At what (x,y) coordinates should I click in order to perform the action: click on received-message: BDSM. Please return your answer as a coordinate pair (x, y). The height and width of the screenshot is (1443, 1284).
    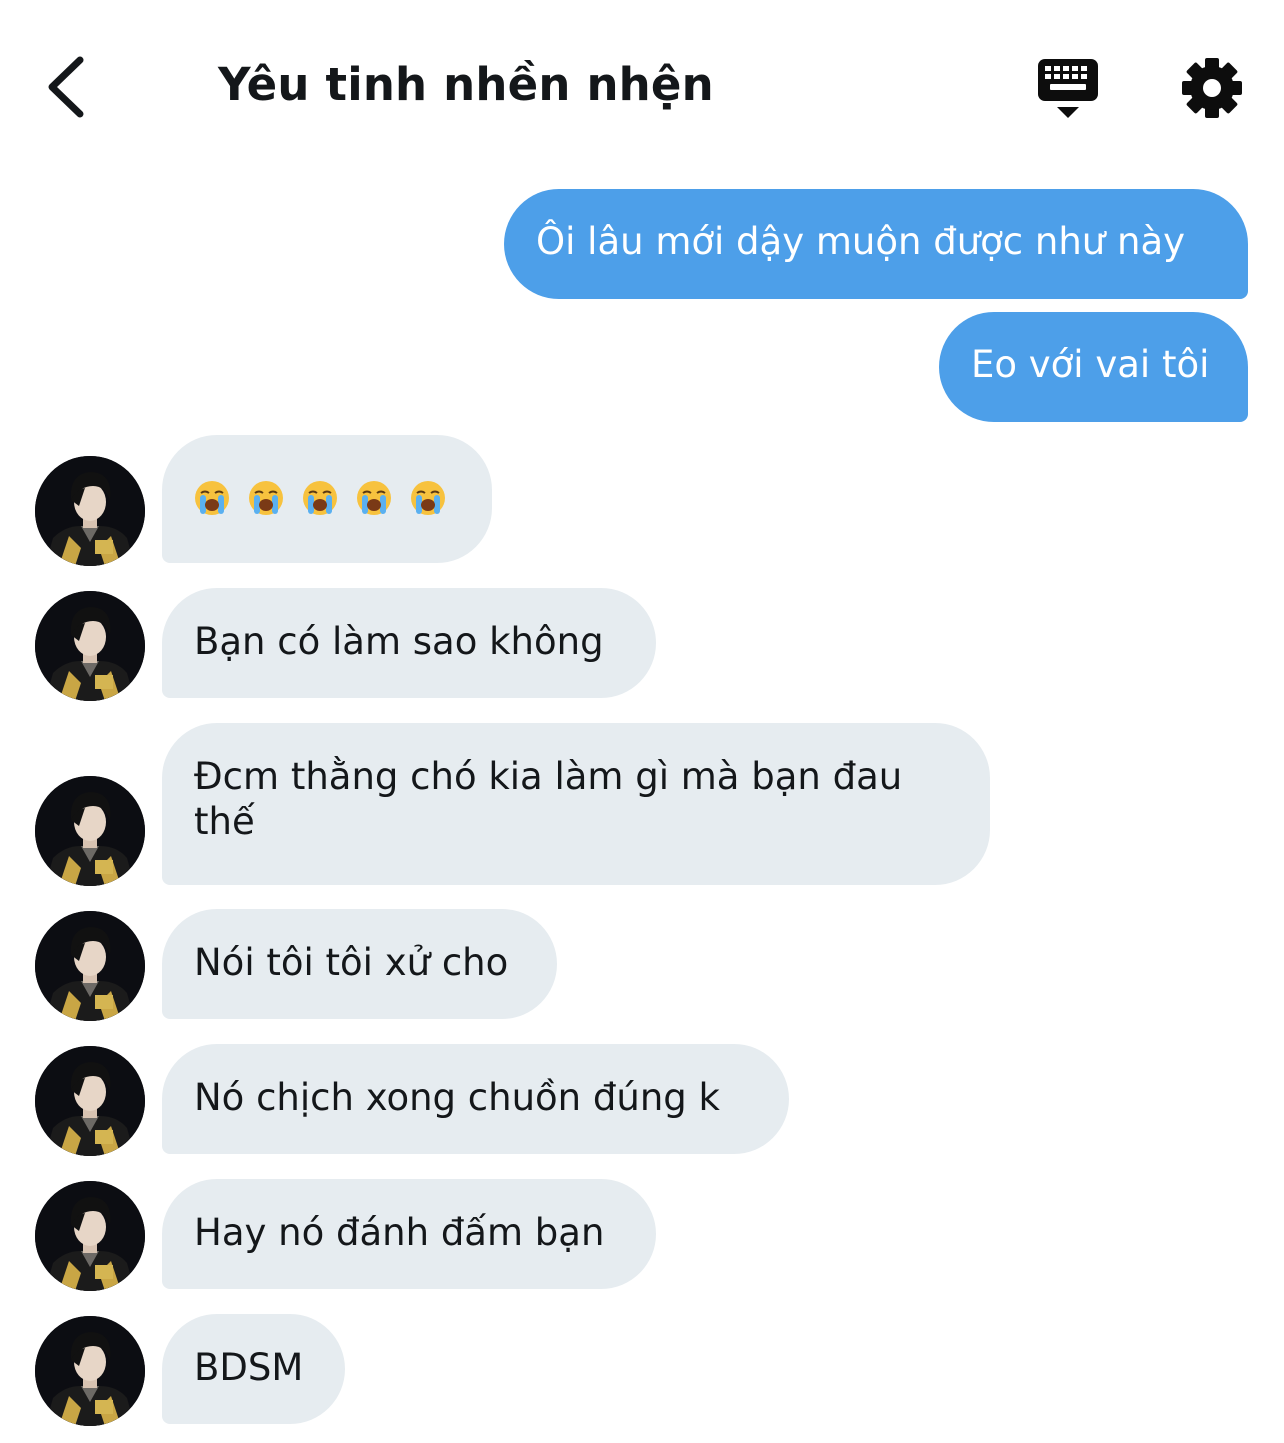
    Looking at the image, I should click on (253, 1369).